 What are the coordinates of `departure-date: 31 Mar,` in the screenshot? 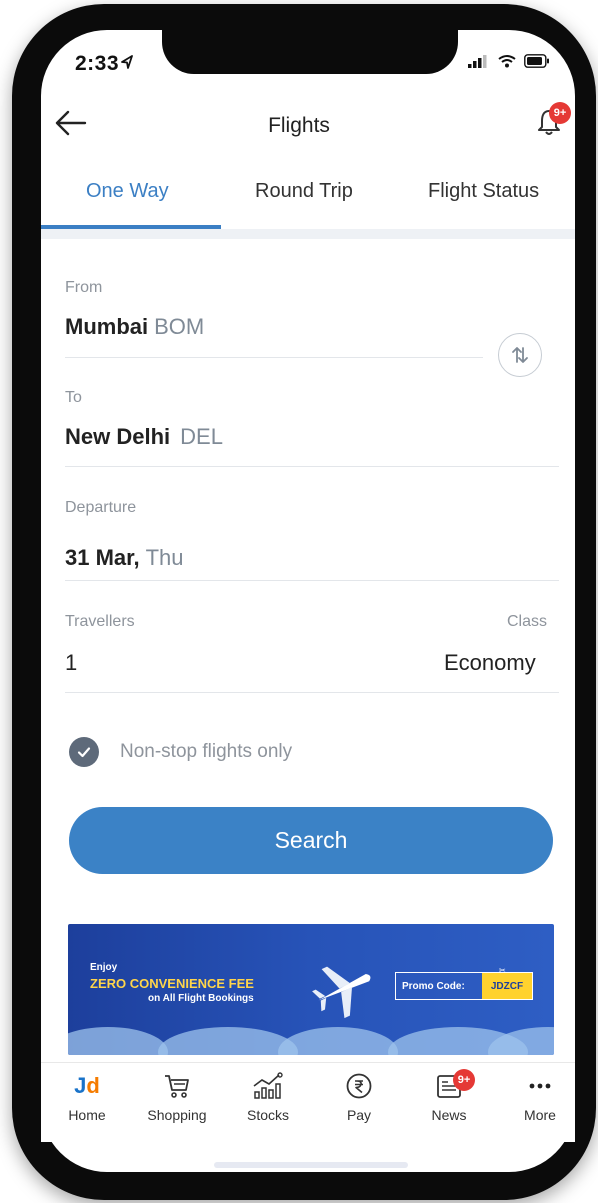 It's located at (102, 557).